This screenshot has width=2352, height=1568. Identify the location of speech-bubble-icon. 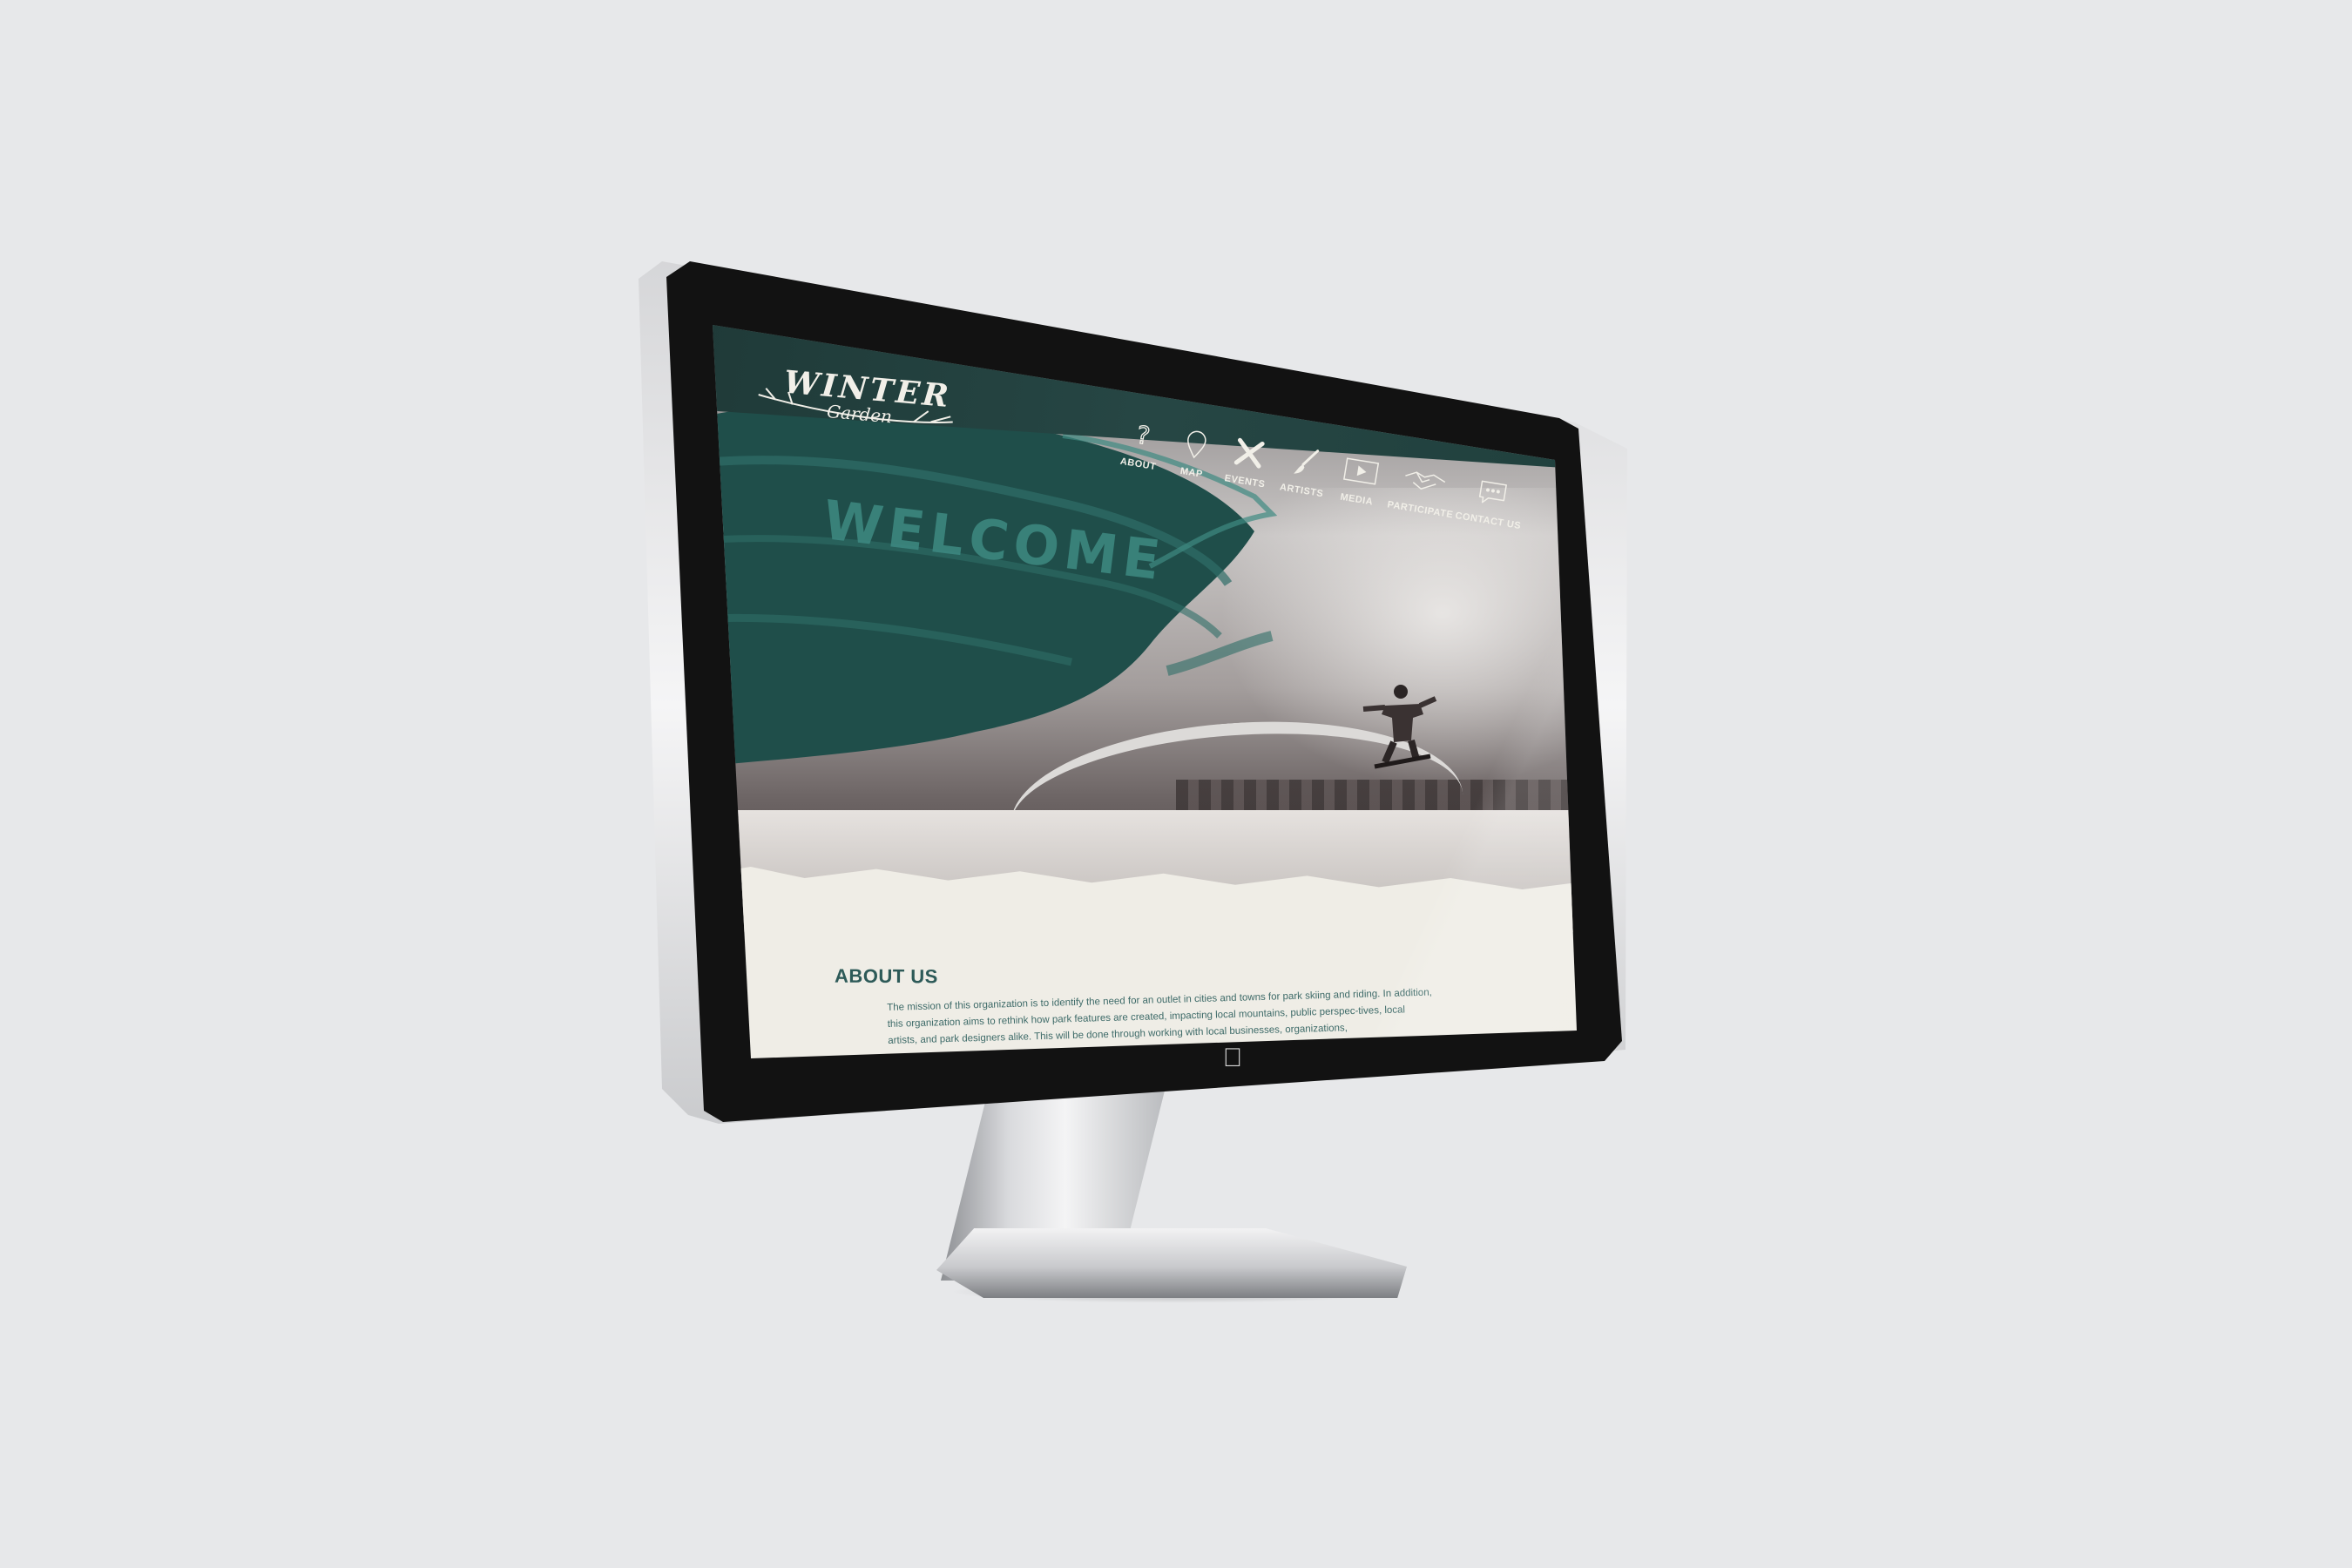
(1492, 492).